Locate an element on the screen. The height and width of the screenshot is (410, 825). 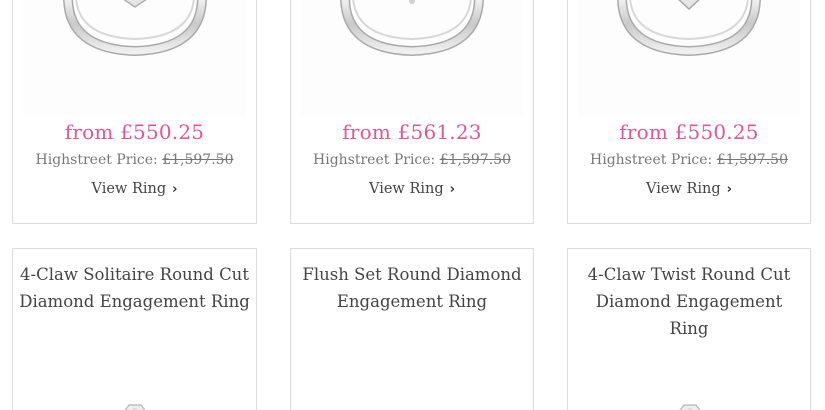
product-price: from £561.23 is located at coordinates (412, 132).